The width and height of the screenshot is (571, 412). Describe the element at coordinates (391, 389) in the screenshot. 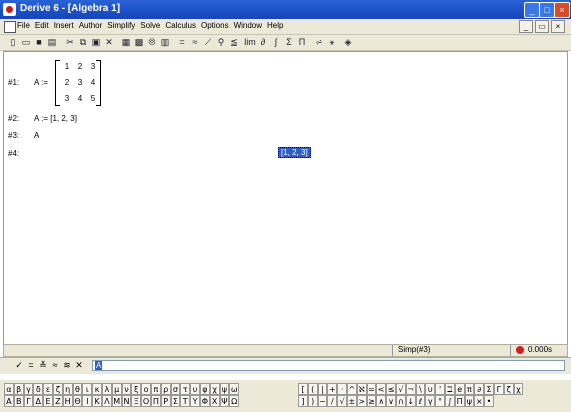

I see `symbol-key: ≤` at that location.